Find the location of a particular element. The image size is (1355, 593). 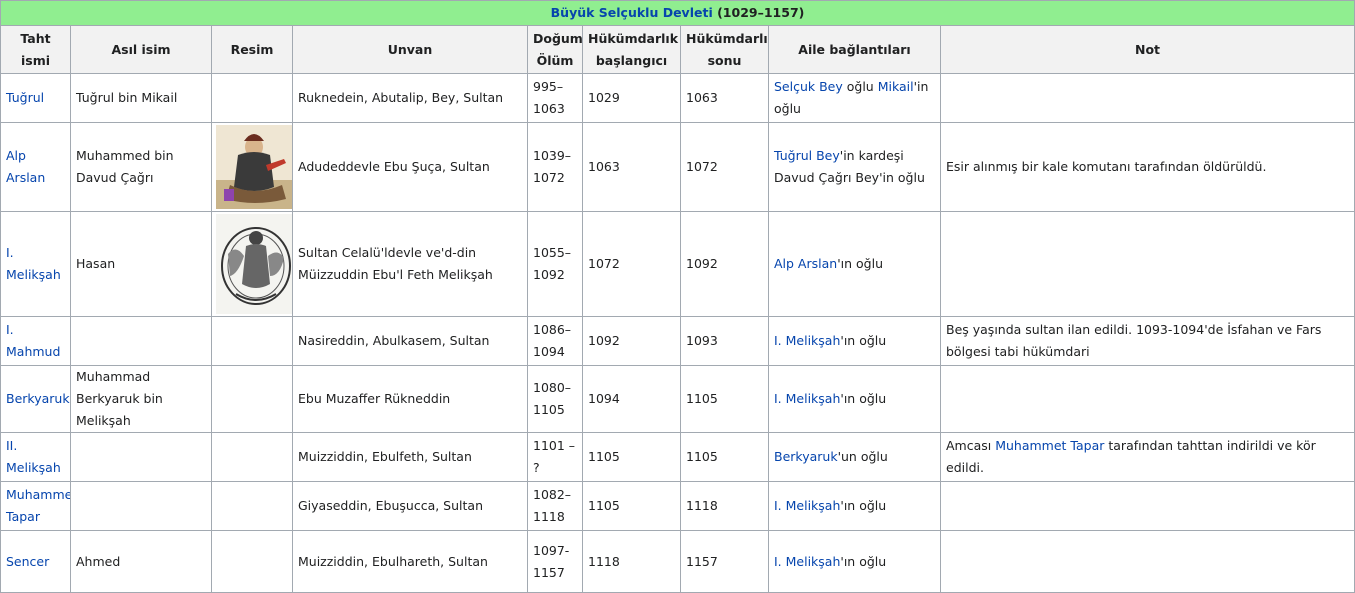

reign-end: 1092 is located at coordinates (702, 263).